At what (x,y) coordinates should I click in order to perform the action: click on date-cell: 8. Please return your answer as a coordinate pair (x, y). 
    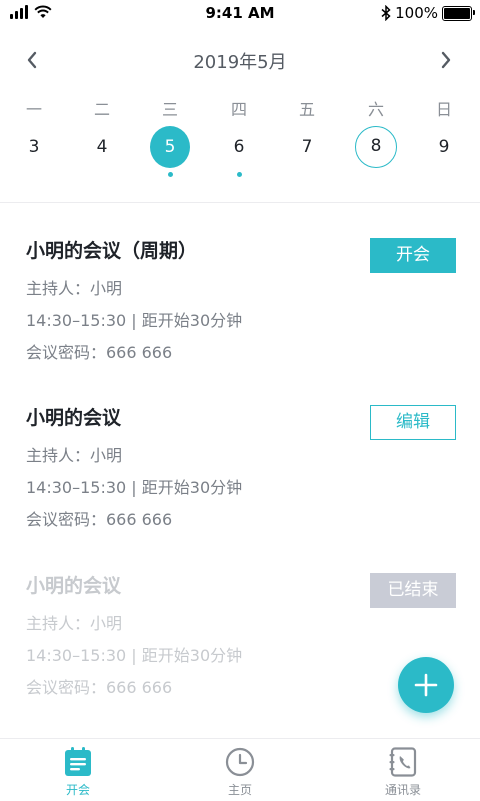
    Looking at the image, I should click on (376, 147).